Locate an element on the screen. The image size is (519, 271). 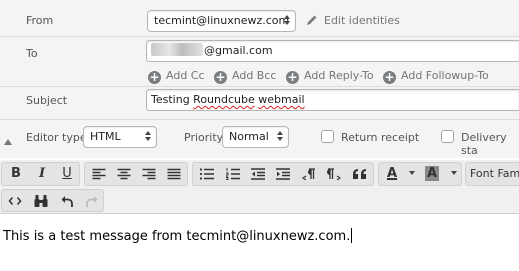
editor-type-select: HTML is located at coordinates (120, 137).